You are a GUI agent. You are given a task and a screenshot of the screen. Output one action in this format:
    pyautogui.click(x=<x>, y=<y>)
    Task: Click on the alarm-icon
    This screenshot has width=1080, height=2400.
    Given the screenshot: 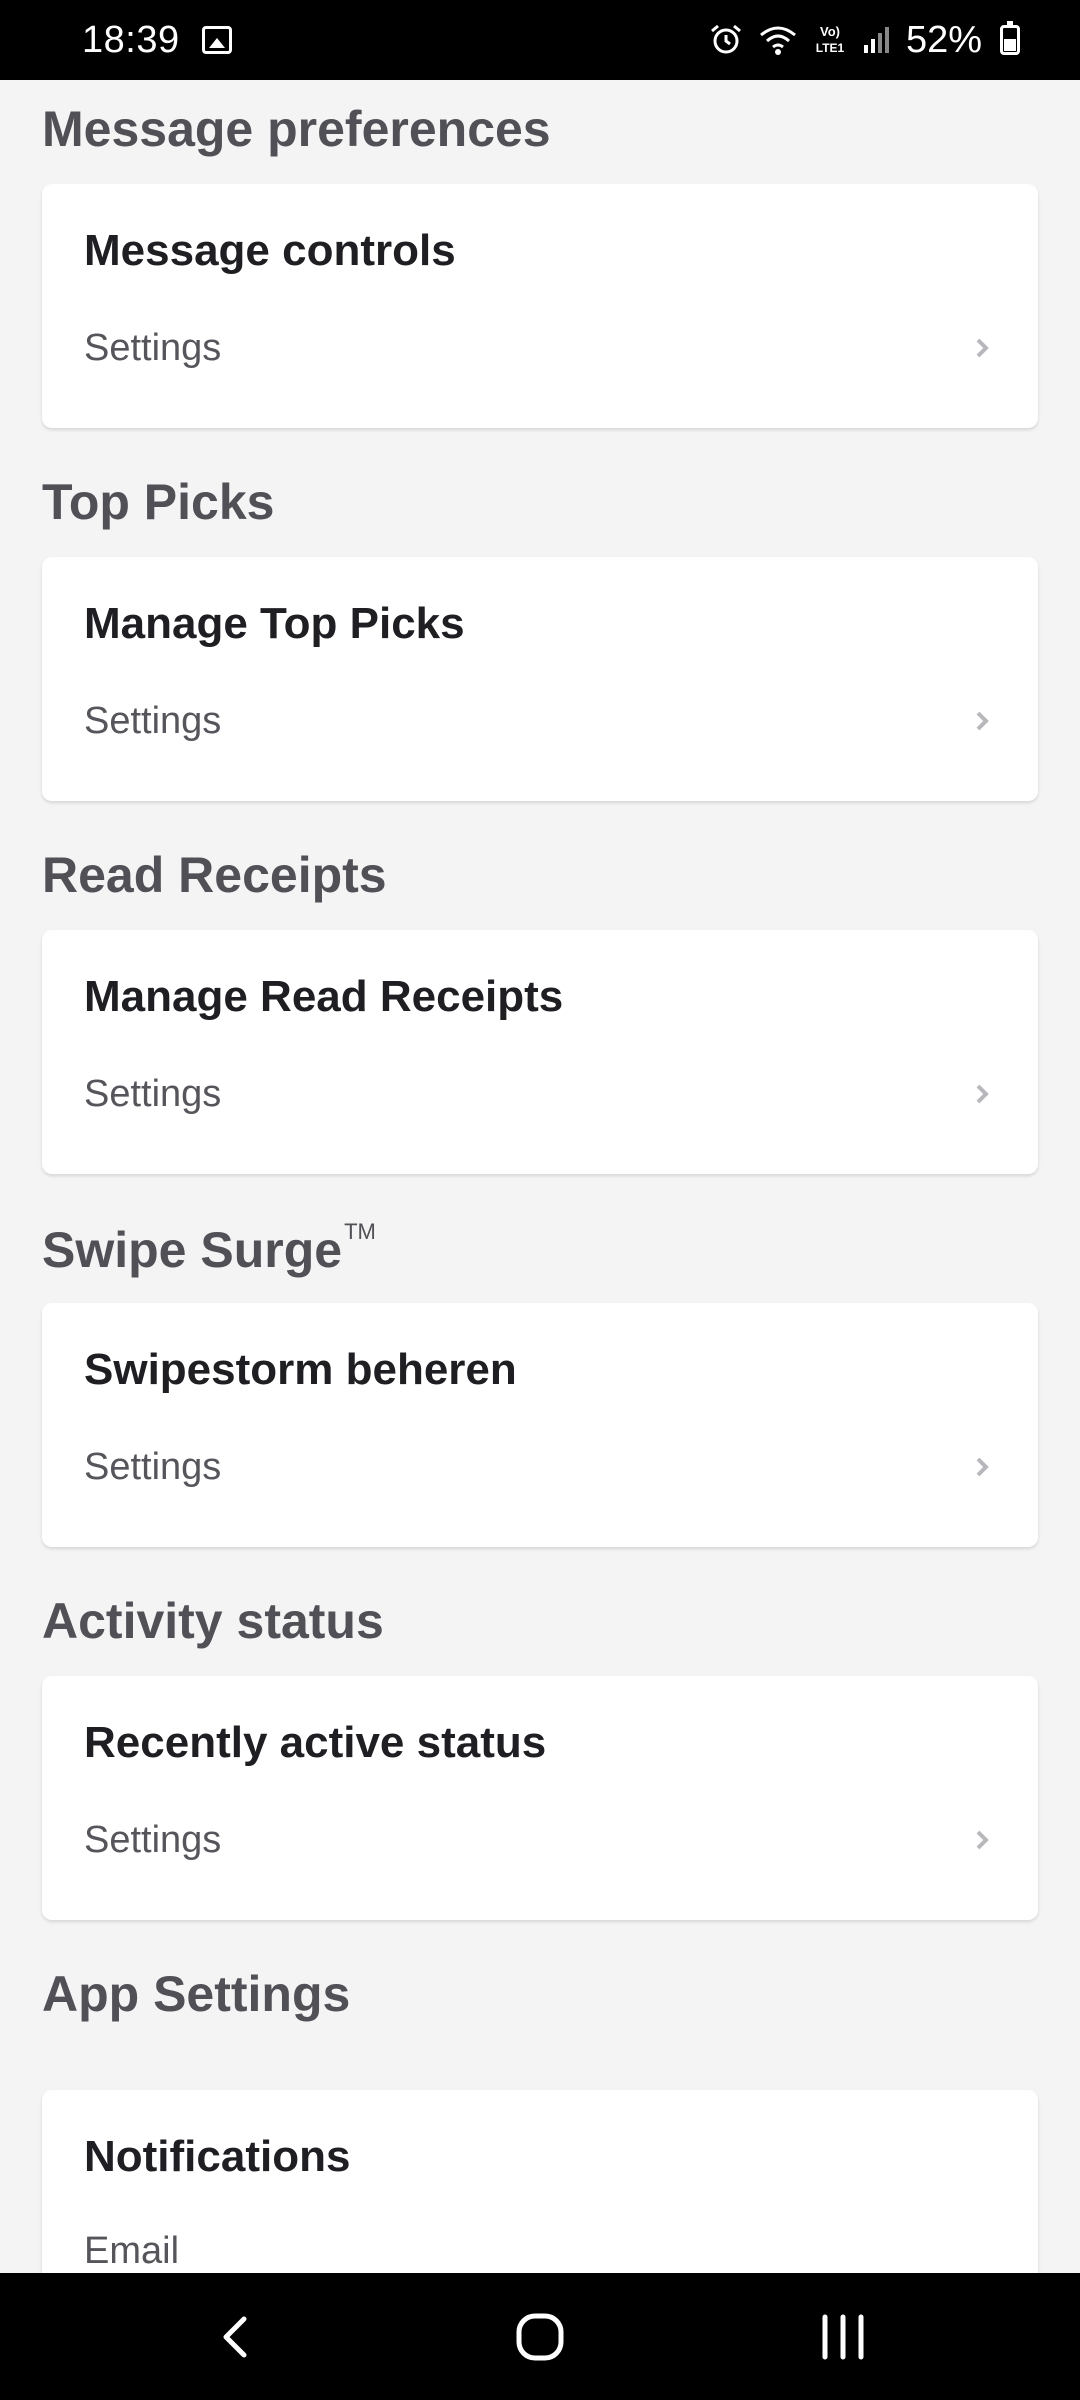 What is the action you would take?
    pyautogui.click(x=726, y=40)
    